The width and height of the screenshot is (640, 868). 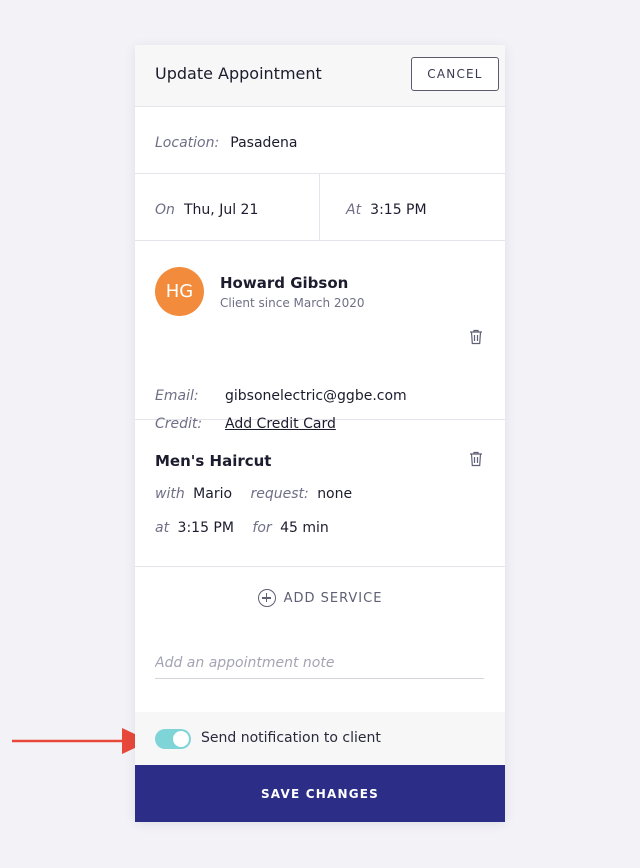 I want to click on add-service-label: ADD SERVICE, so click(x=333, y=598).